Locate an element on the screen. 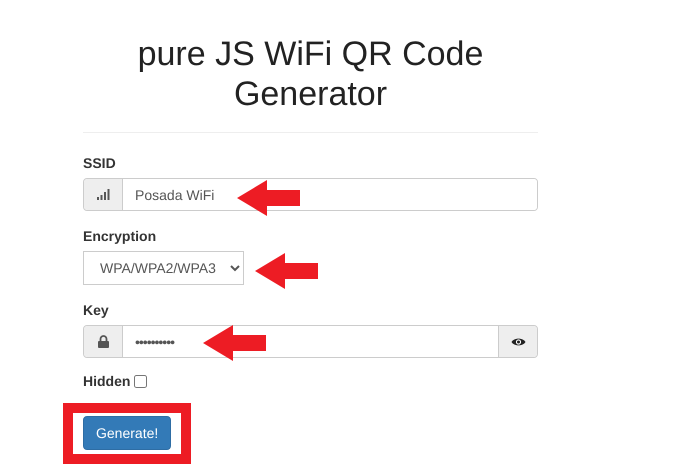 Image resolution: width=678 pixels, height=469 pixels. generate-button: Generate! is located at coordinates (127, 433).